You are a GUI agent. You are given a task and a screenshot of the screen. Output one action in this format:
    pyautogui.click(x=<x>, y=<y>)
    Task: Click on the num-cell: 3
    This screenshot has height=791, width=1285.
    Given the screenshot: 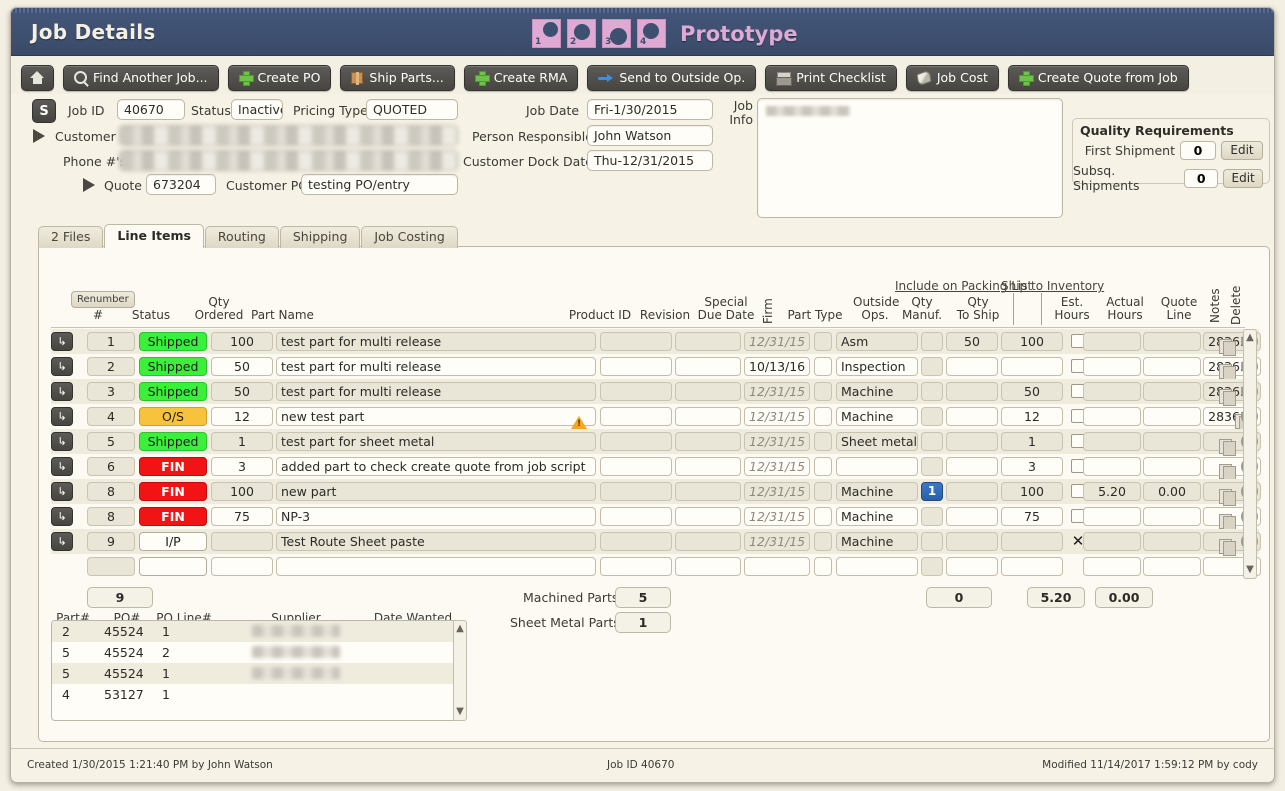 What is the action you would take?
    pyautogui.click(x=111, y=391)
    